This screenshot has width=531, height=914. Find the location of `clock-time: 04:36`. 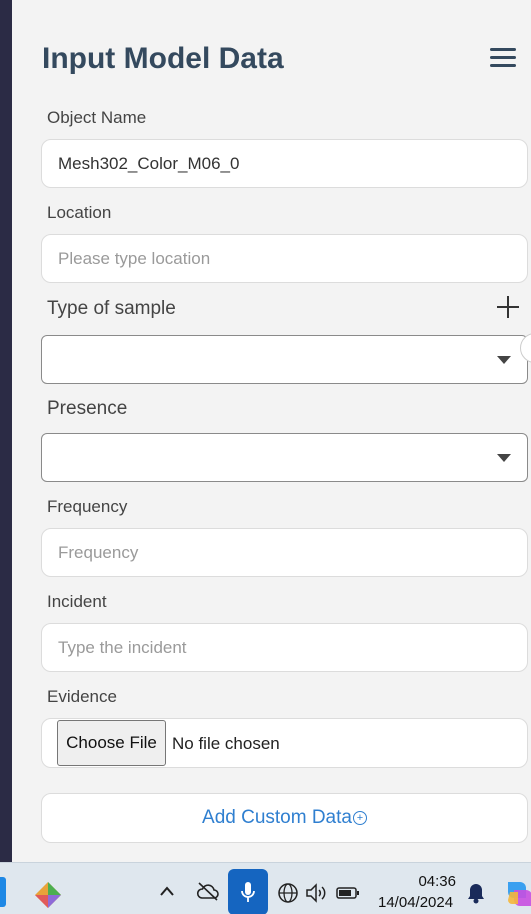

clock-time: 04:36 is located at coordinates (437, 881).